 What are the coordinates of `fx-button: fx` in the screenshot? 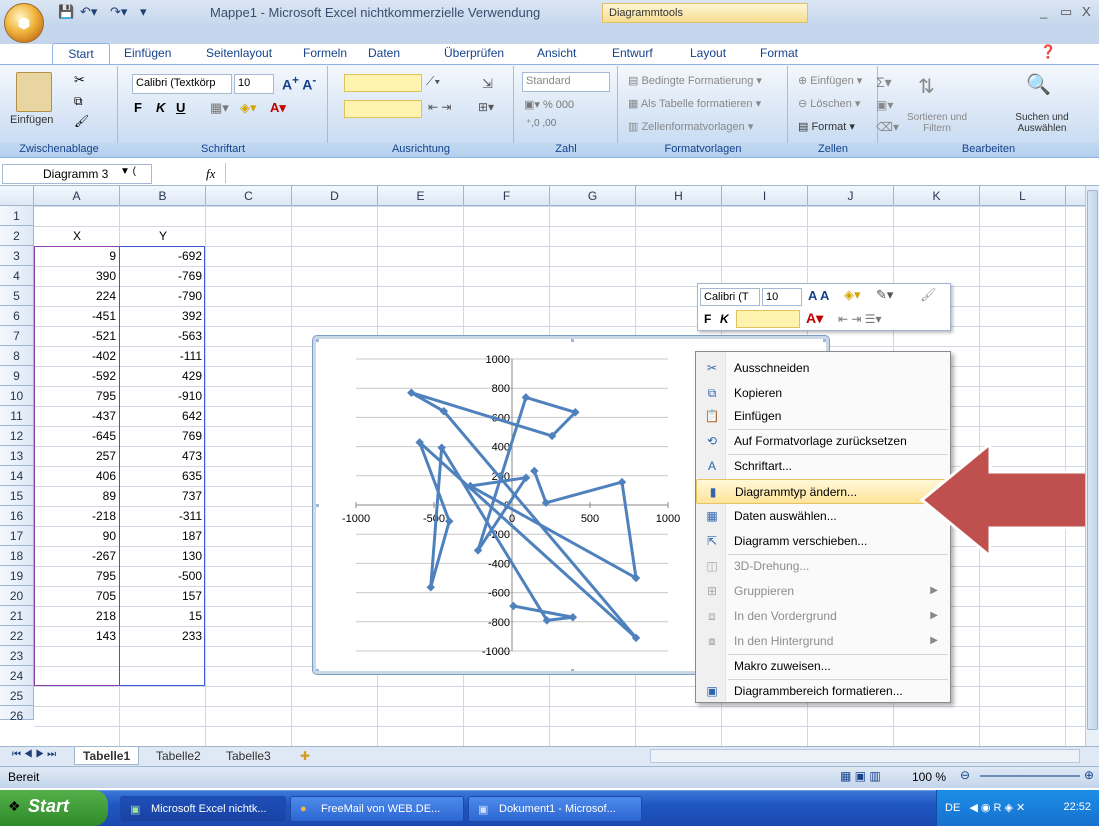 It's located at (210, 174).